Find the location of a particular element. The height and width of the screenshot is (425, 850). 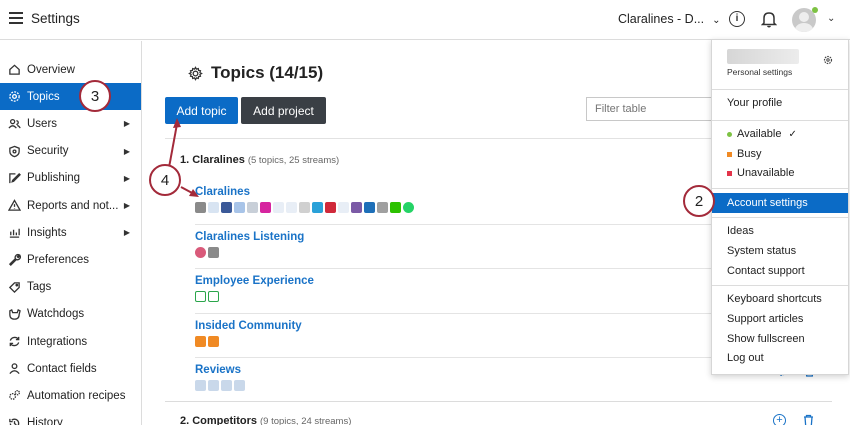

ideas-item: Ideas is located at coordinates (780, 231).